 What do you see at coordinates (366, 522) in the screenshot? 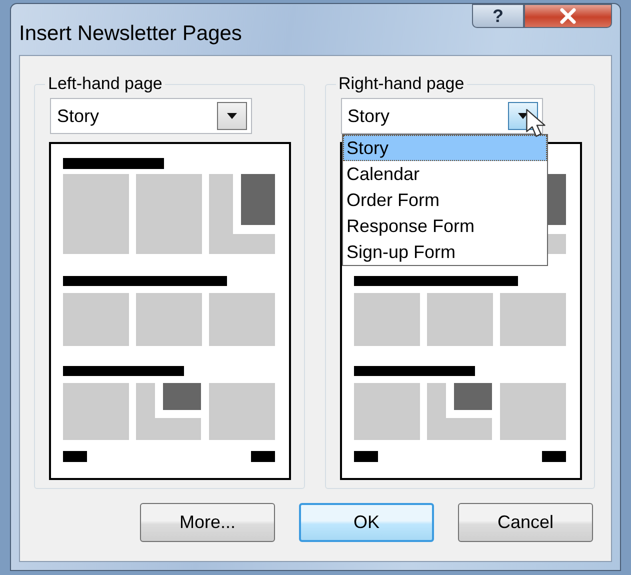
I see `dialog-button: OK` at bounding box center [366, 522].